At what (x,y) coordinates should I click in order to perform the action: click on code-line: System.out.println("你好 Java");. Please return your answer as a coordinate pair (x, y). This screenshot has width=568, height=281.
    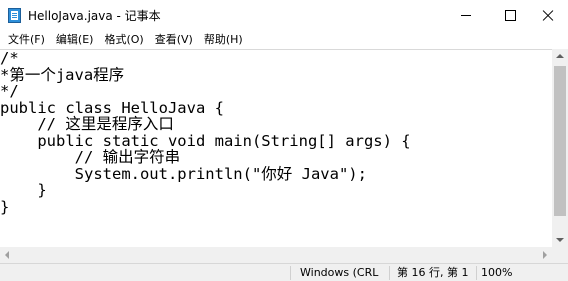
    Looking at the image, I should click on (183, 173).